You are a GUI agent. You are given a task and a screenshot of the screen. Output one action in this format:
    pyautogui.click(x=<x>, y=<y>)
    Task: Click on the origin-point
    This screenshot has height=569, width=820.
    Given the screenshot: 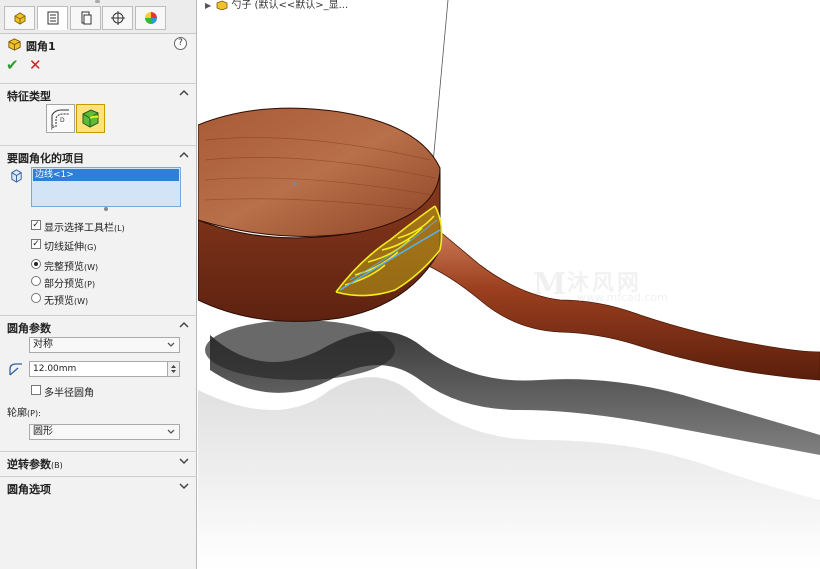 What is the action you would take?
    pyautogui.click(x=295, y=184)
    